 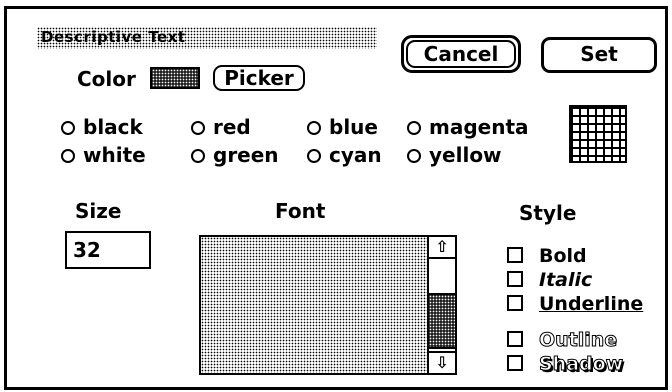 I want to click on style-outline: Outline, so click(x=562, y=340).